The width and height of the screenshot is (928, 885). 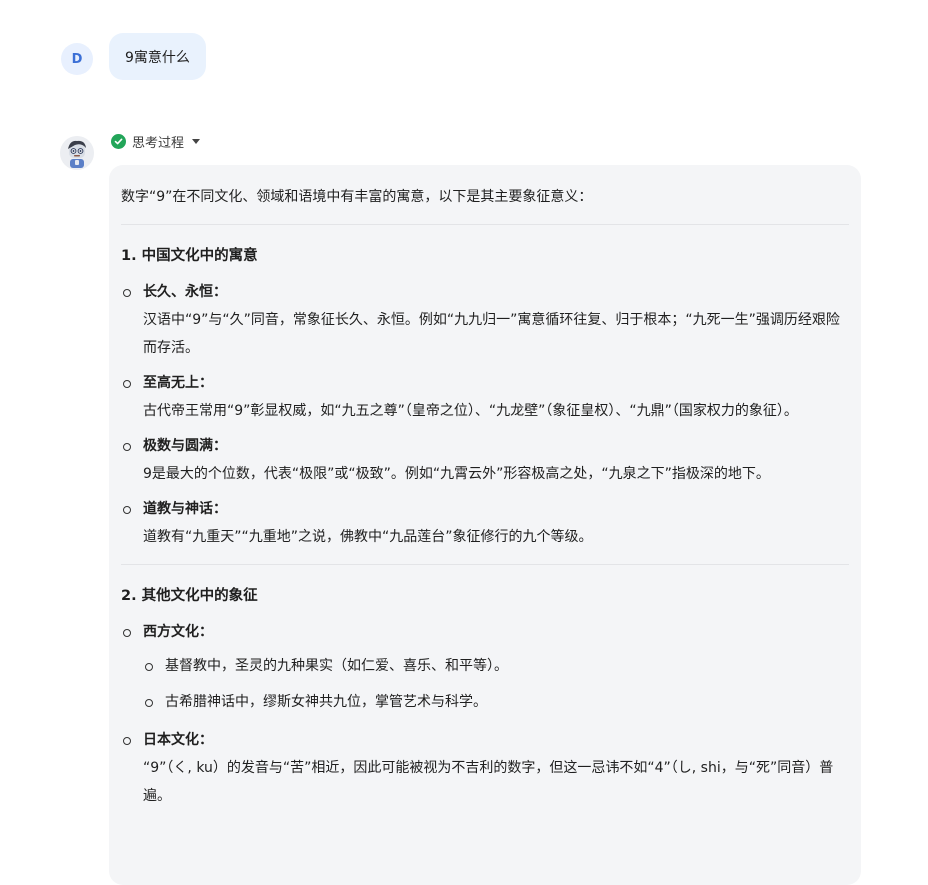 I want to click on sub-list-item: 古希腊神话中，缪斯女神共九位，掌管艺术与科学。, so click(x=496, y=702).